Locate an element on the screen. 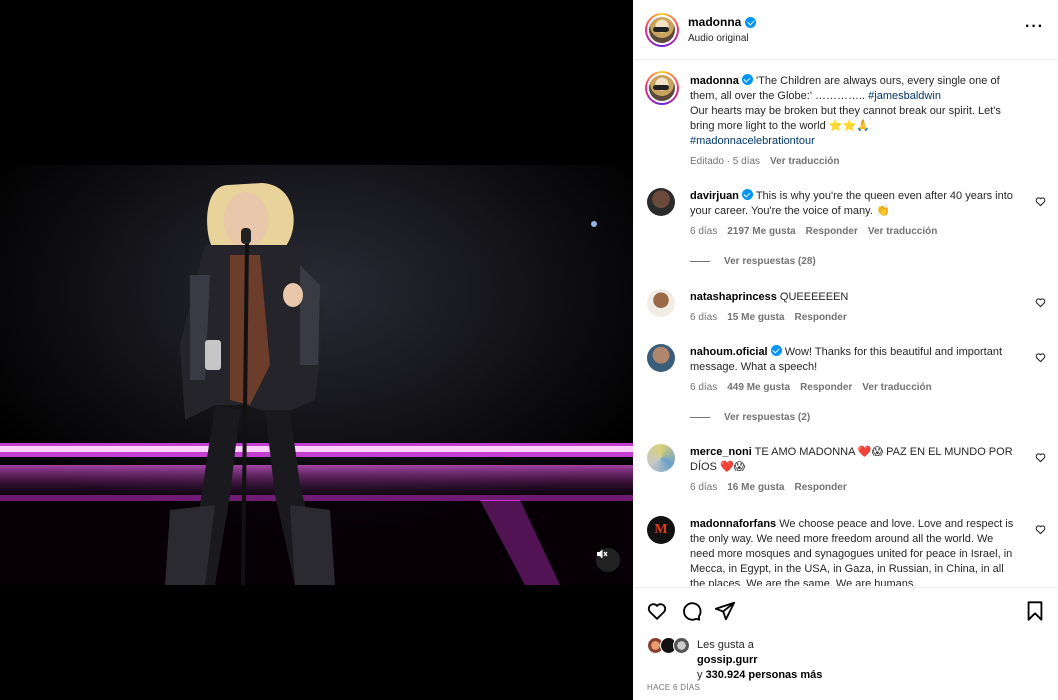  paper-plane-icon is located at coordinates (725, 611).